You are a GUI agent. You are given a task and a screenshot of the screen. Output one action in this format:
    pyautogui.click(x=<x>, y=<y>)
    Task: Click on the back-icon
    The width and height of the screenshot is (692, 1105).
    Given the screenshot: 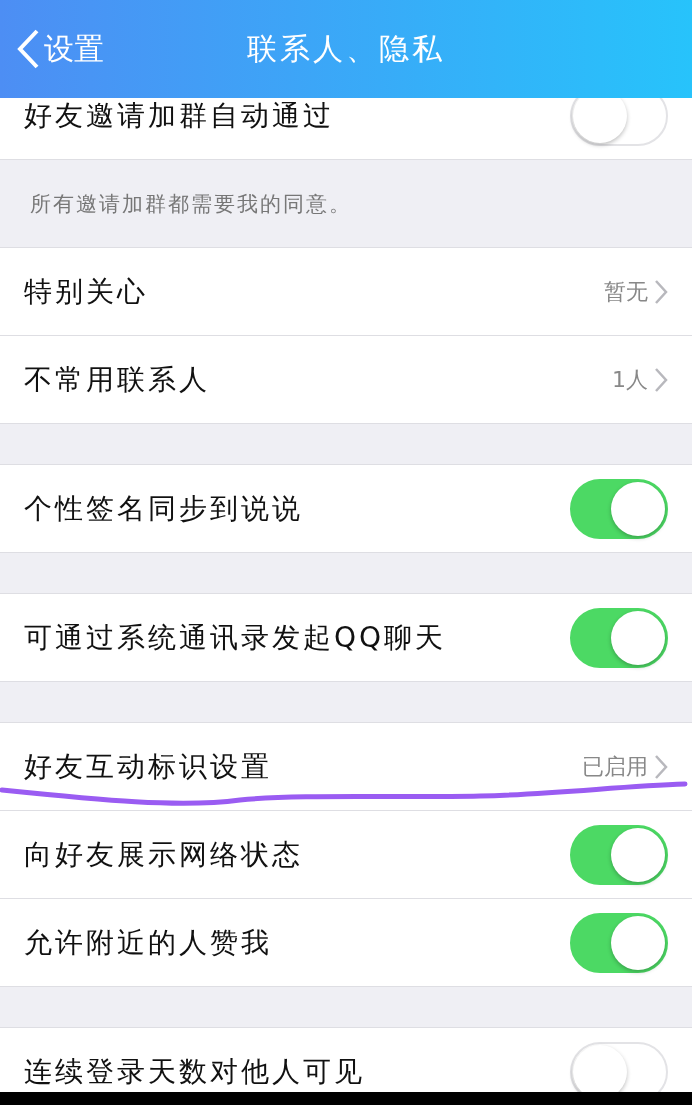 What is the action you would take?
    pyautogui.click(x=28, y=49)
    